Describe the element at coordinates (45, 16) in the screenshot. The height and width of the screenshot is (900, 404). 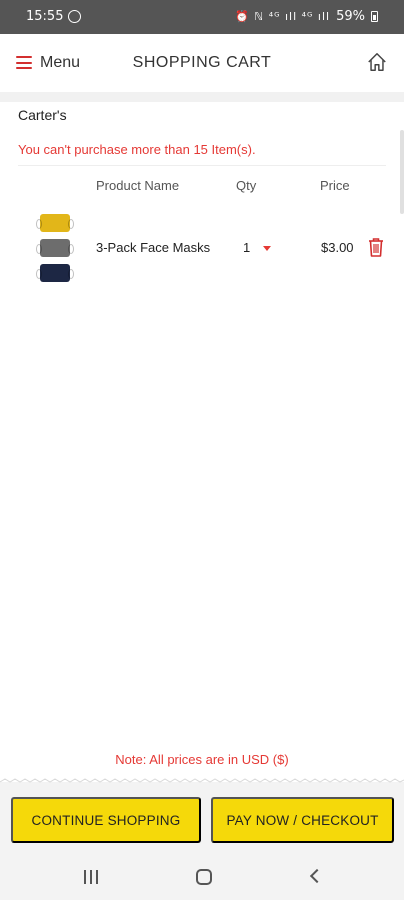
I see `status-time: 15:55` at that location.